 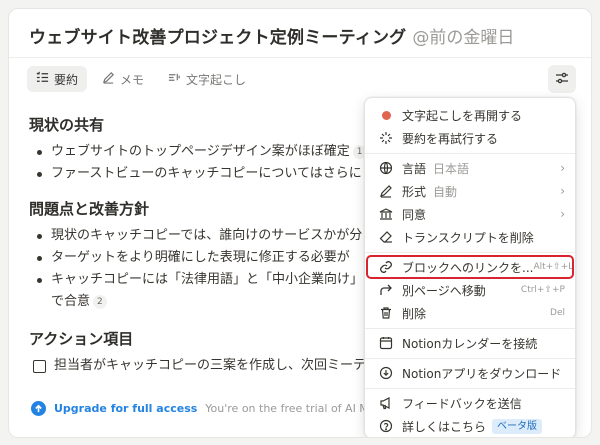 I want to click on list-item-text: ターゲットをより明確にした表現に修正する必要が, so click(x=200, y=257).